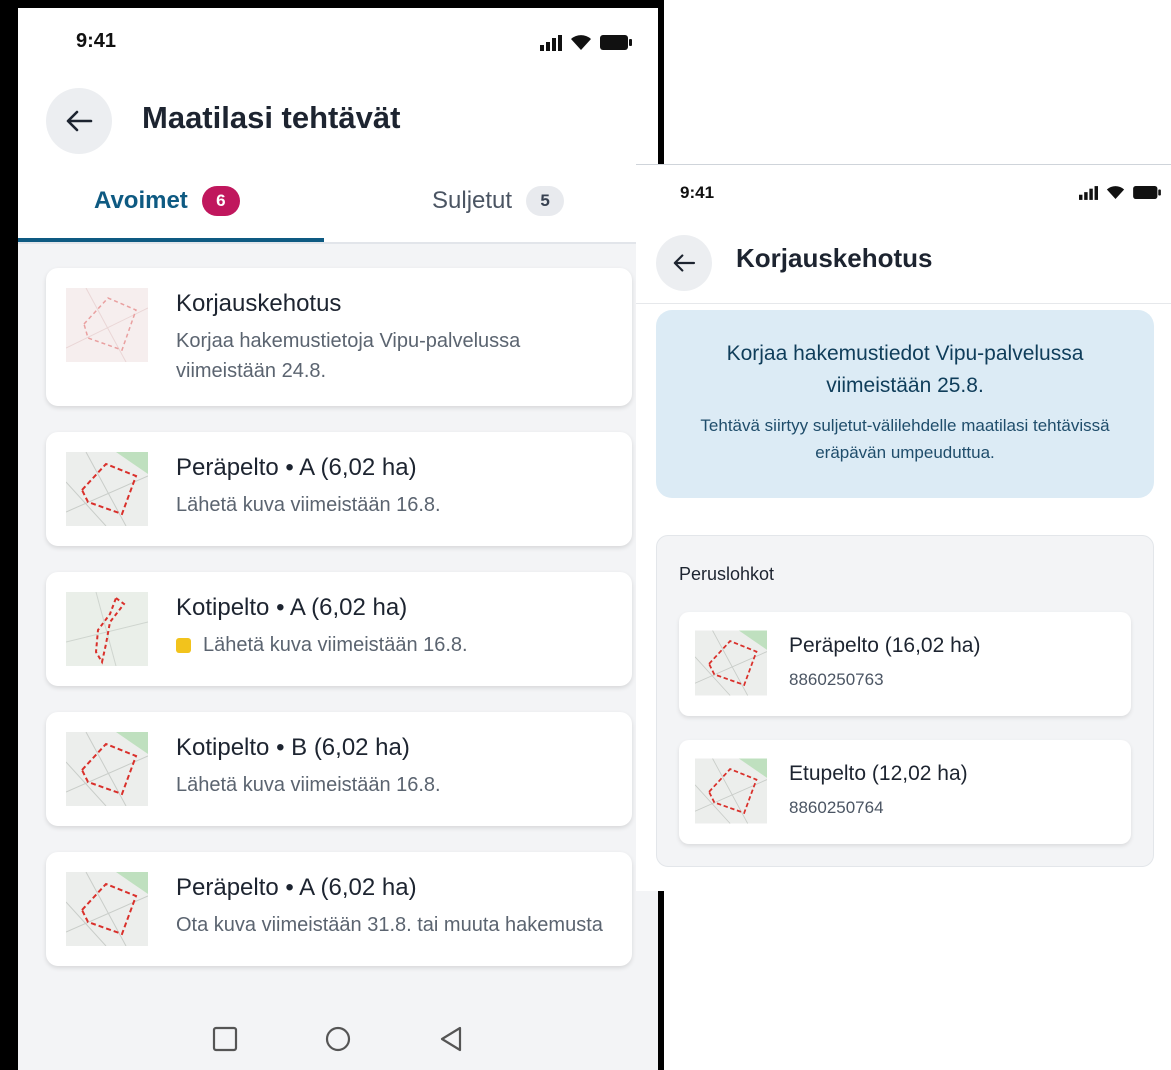  I want to click on tab-closed-label: Suljetut, so click(472, 200).